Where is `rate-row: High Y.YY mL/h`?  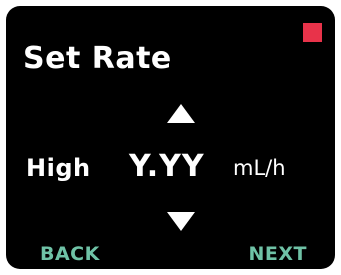 rate-row: High Y.YY mL/h is located at coordinates (170, 170).